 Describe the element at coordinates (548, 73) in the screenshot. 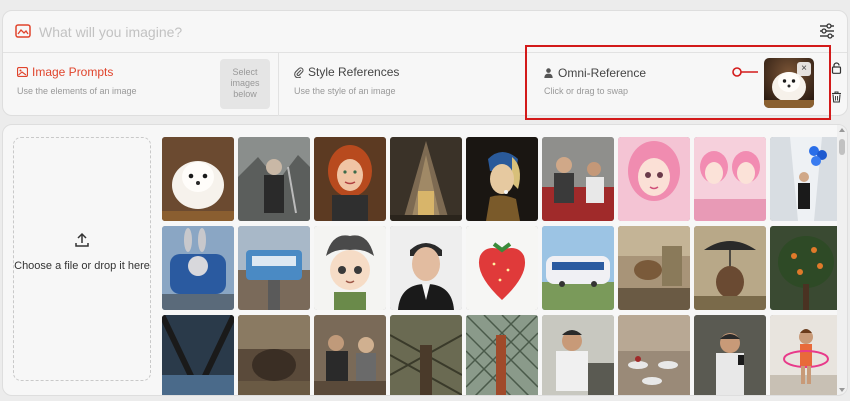

I see `person-icon` at that location.